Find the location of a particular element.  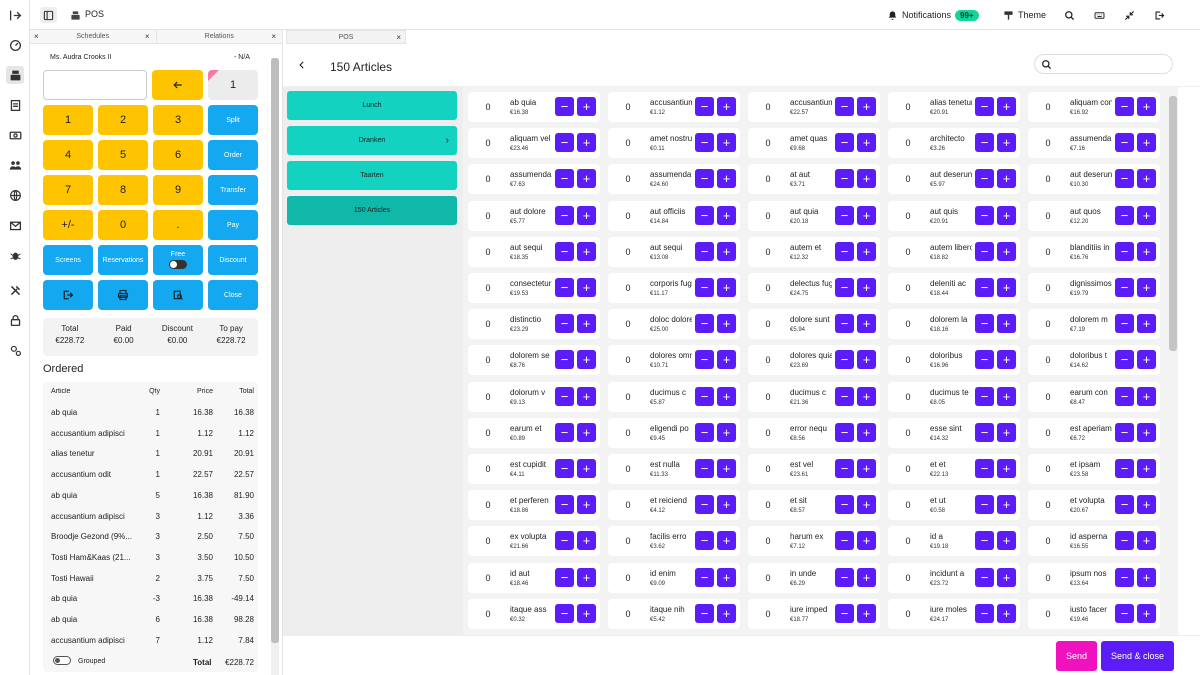

article-card: 0 in unde €6.29 − + is located at coordinates (814, 577).